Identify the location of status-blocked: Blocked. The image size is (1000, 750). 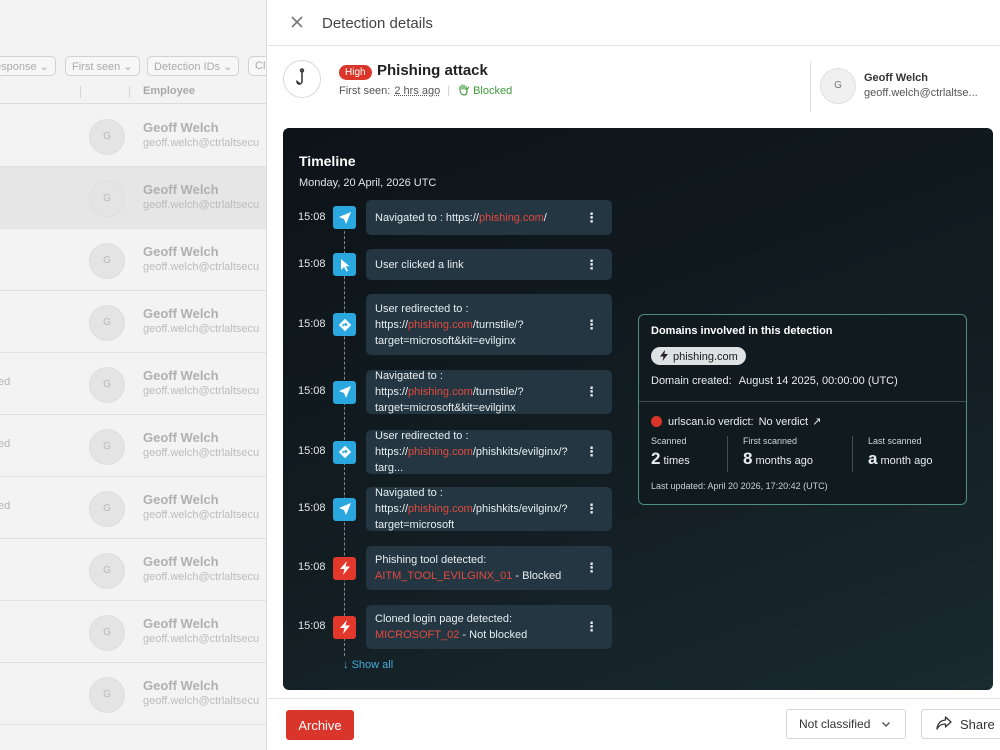
(493, 91).